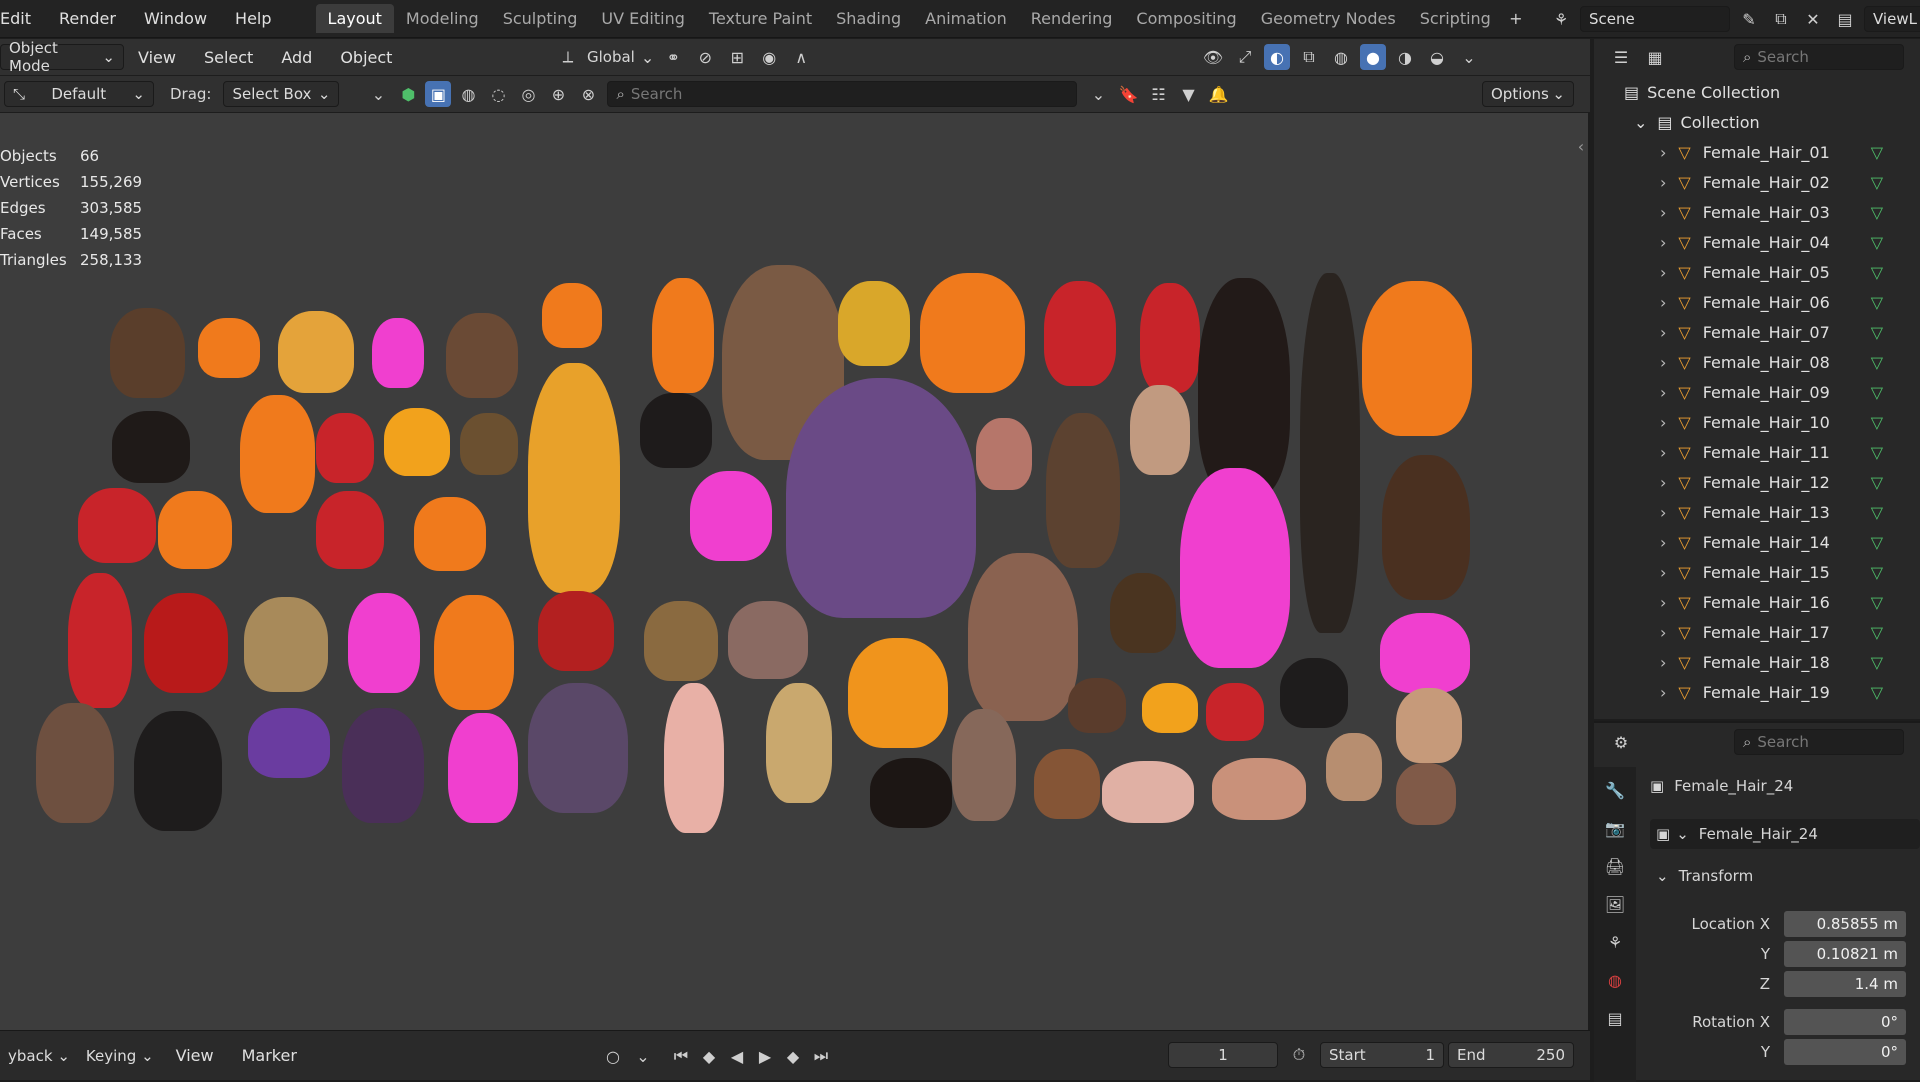  I want to click on jump-start-icon: ⏮, so click(681, 1056).